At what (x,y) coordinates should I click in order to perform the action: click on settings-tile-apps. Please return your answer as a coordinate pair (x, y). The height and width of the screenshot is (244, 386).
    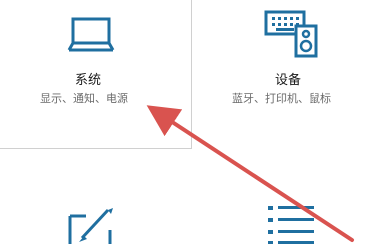
    Looking at the image, I should click on (291, 220).